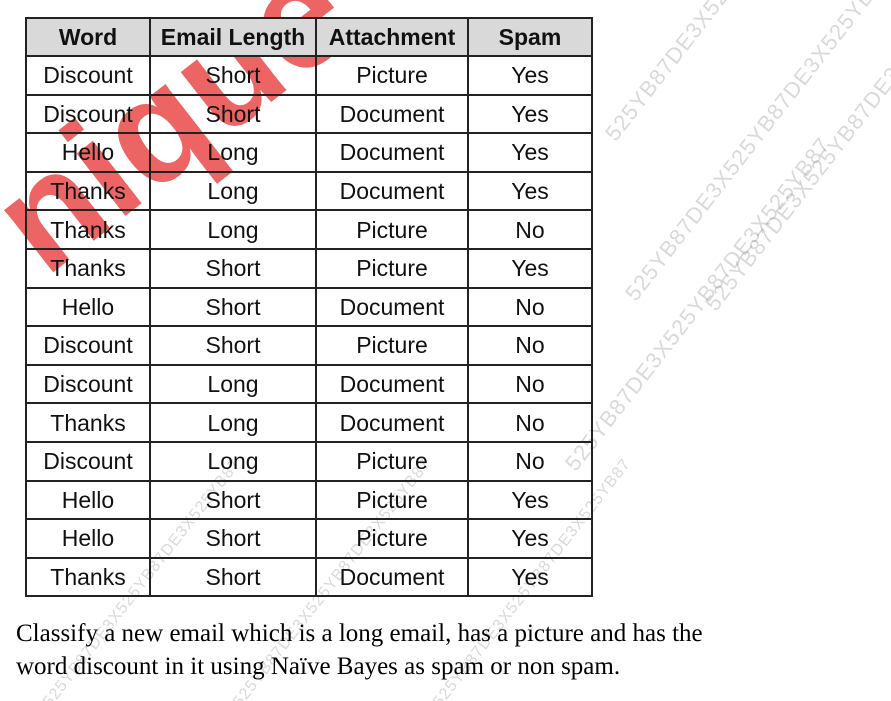 This screenshot has width=891, height=701. I want to click on table-row: Thanks Short Document Yes, so click(309, 577).